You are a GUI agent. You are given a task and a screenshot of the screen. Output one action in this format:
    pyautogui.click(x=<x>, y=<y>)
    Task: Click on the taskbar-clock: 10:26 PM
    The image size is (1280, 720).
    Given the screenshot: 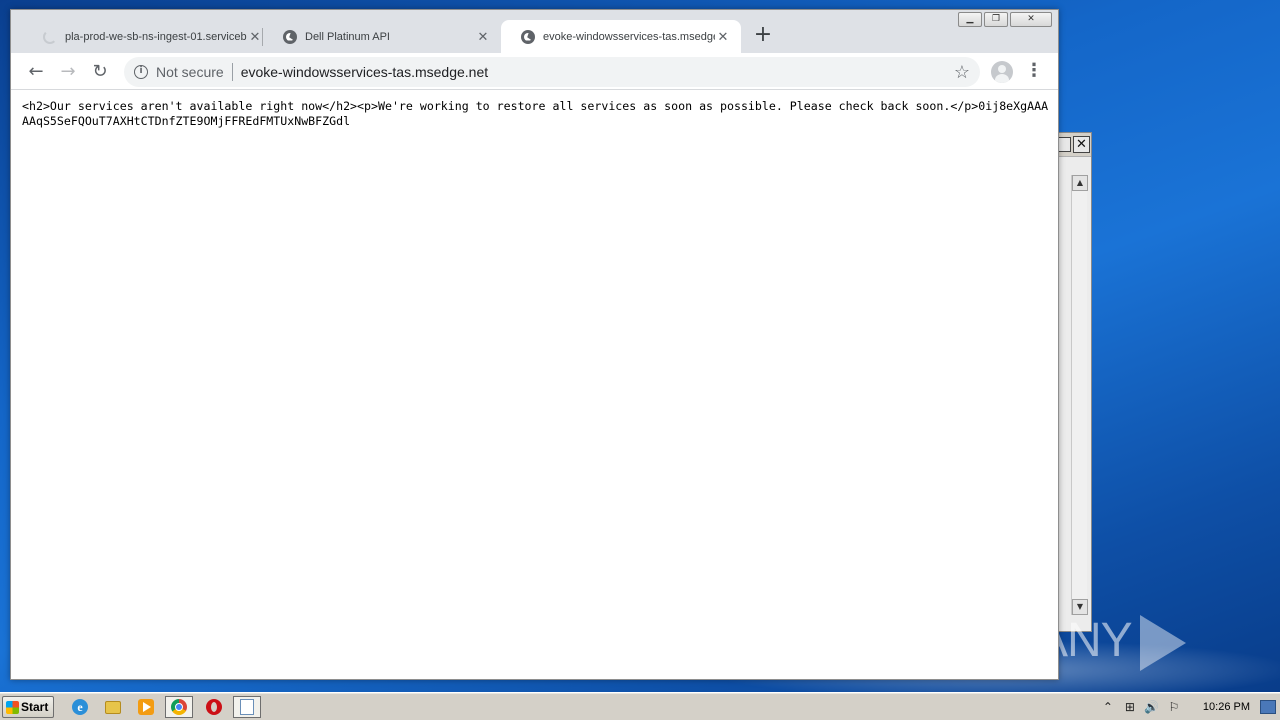 What is the action you would take?
    pyautogui.click(x=1226, y=707)
    